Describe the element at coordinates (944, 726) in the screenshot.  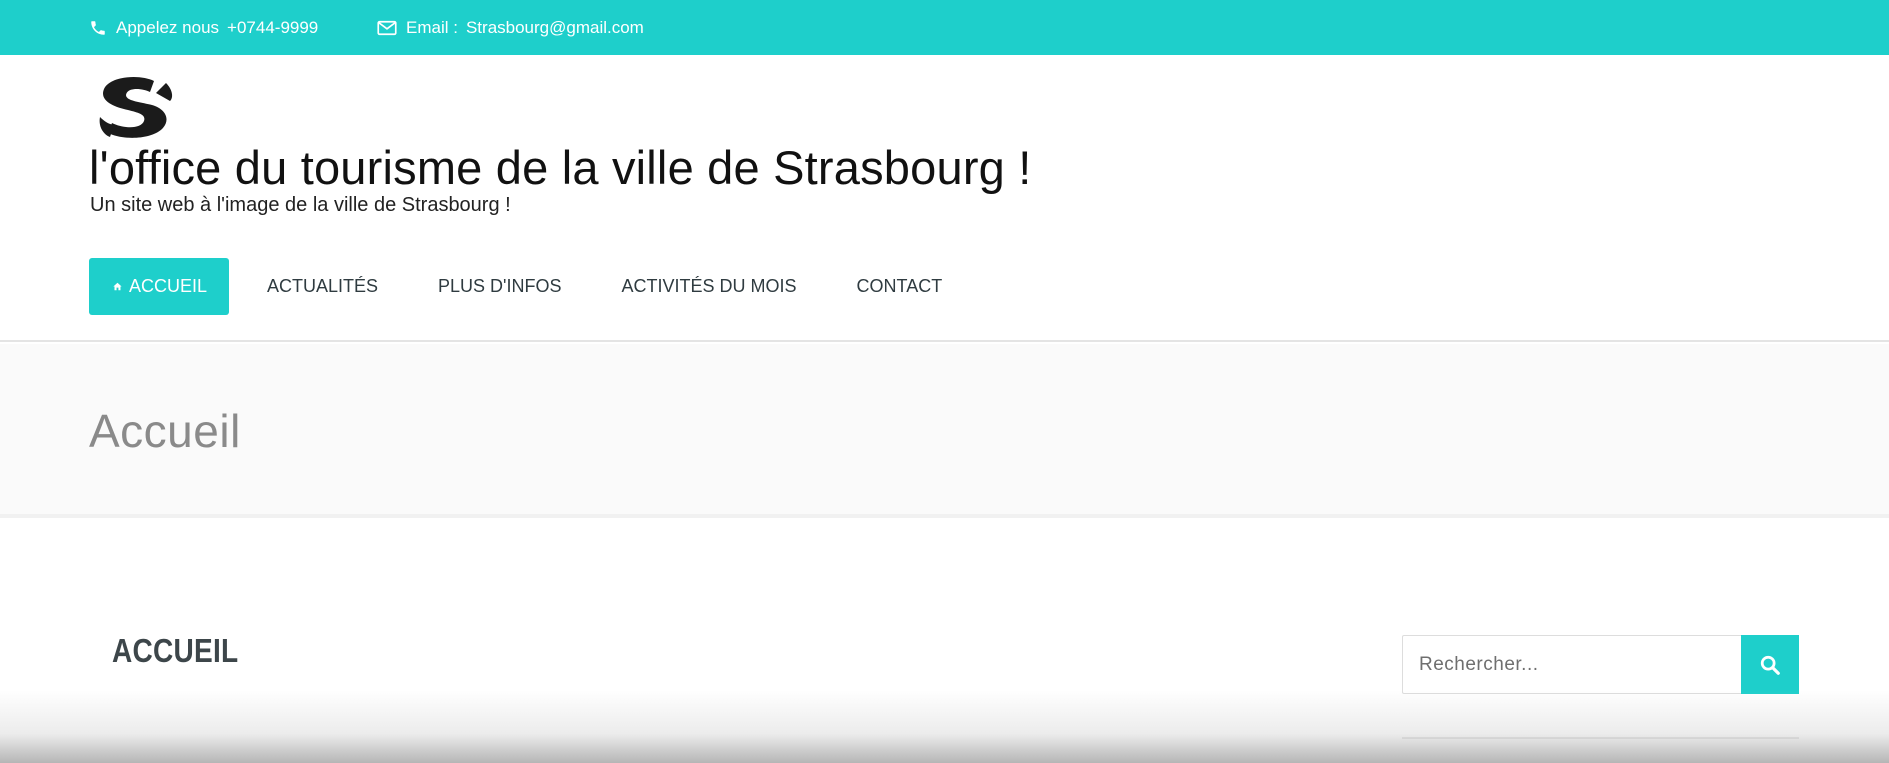
I see `bottom-shadow` at that location.